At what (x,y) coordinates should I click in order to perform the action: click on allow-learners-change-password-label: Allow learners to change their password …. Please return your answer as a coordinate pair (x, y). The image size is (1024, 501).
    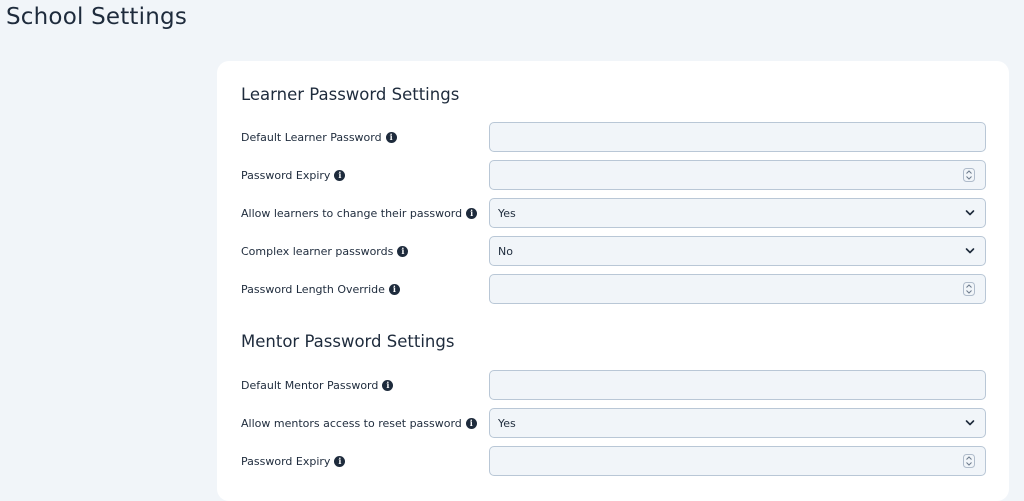
    Looking at the image, I should click on (359, 213).